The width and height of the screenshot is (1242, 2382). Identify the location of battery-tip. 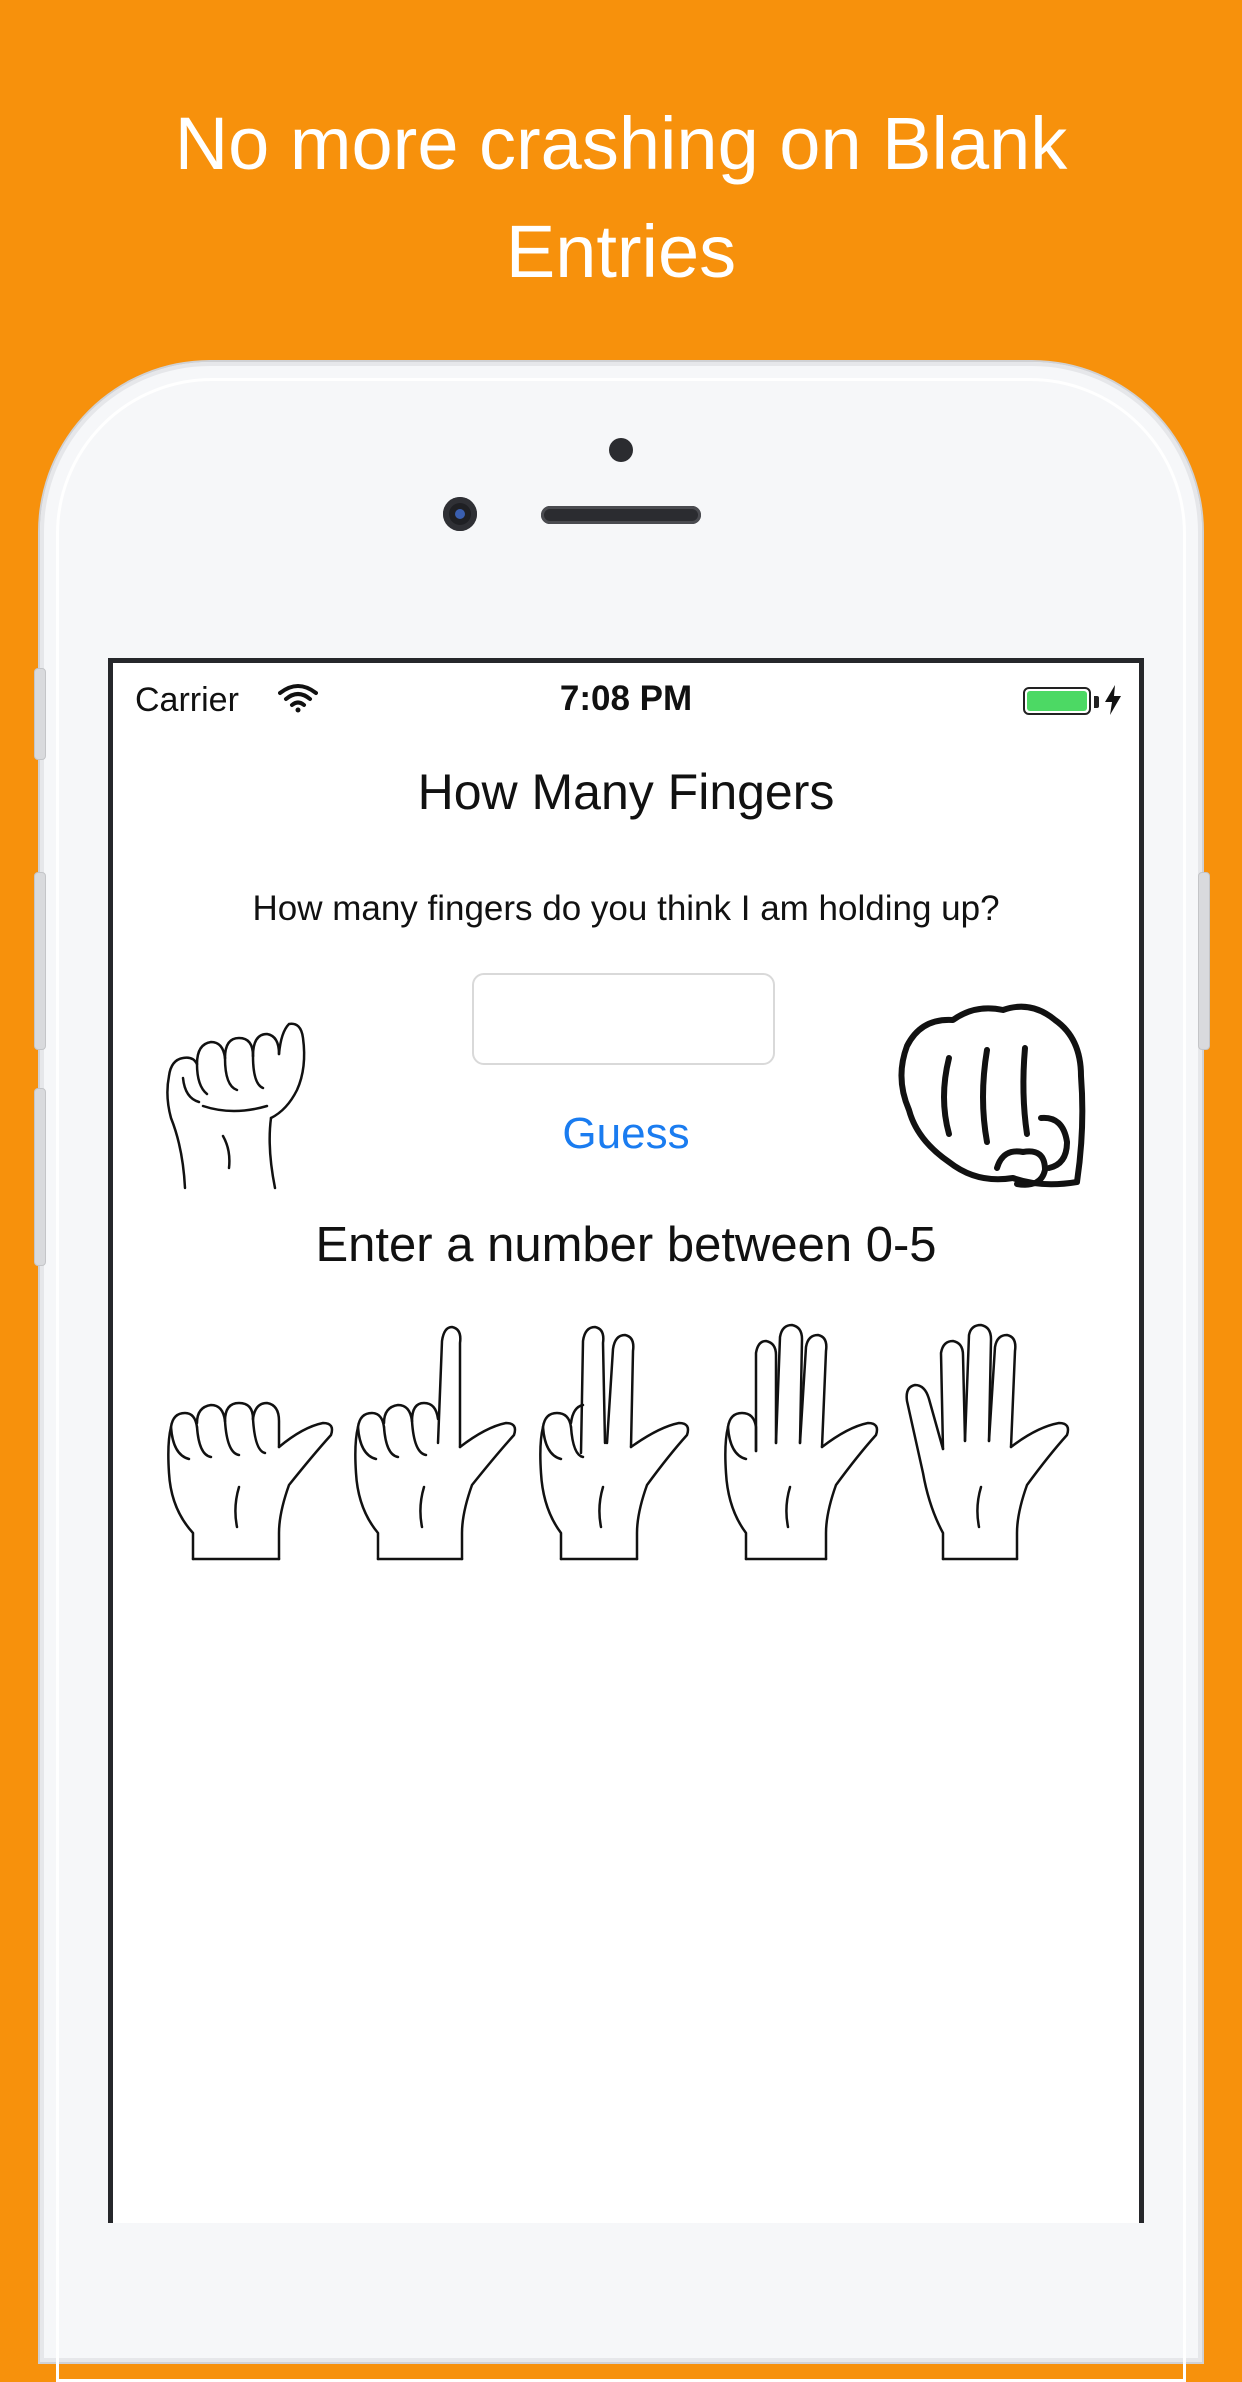
(1096, 702).